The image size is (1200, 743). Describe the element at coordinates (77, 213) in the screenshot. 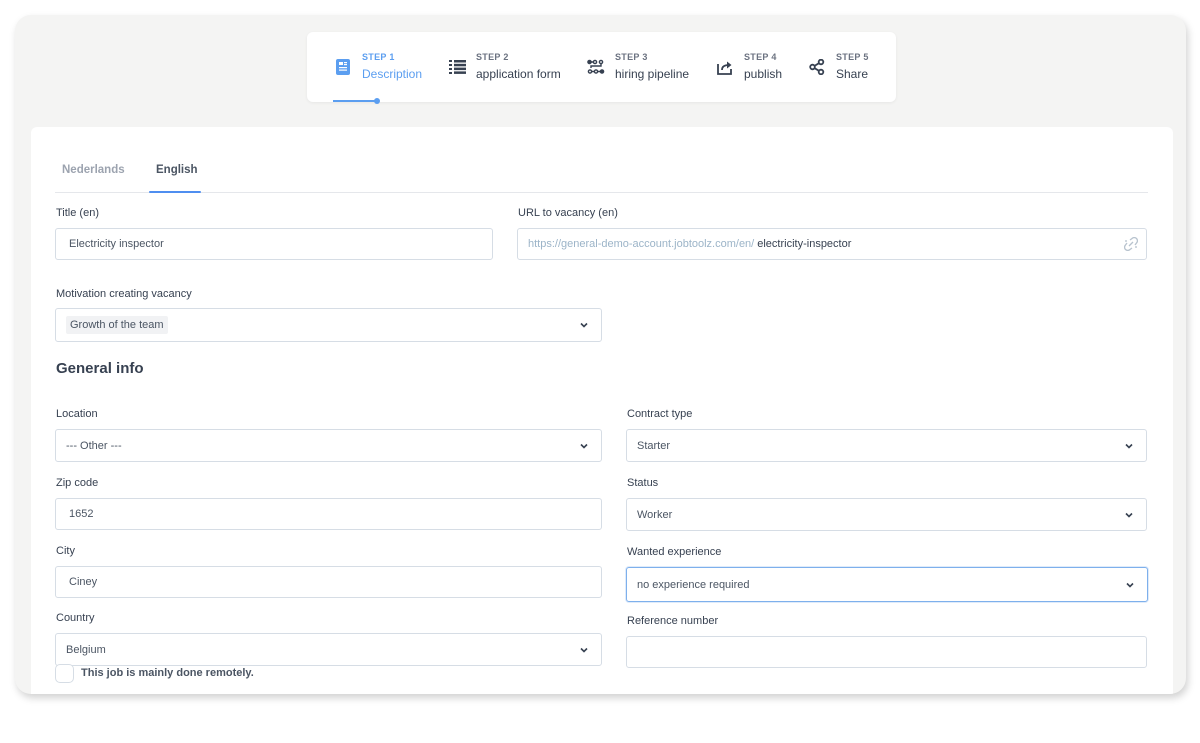

I see `title-label: Title (en)` at that location.